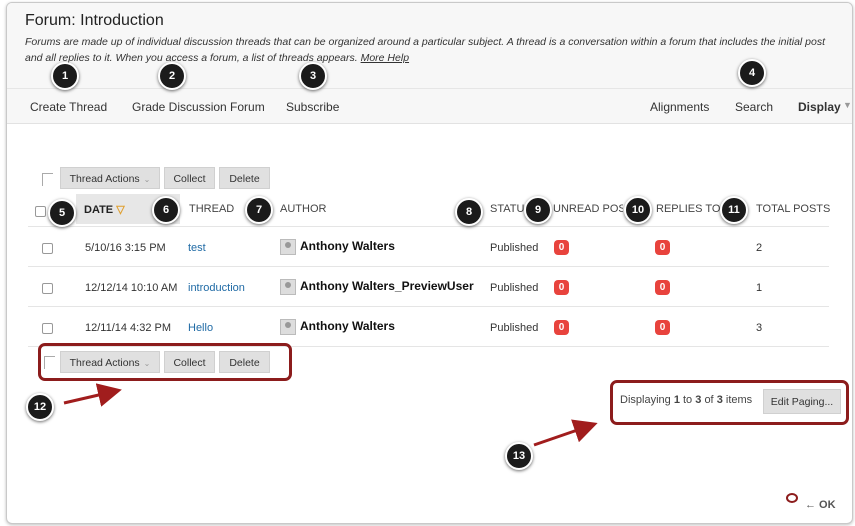 This screenshot has height=526, width=855. I want to click on author-column-header: AUTHOR, so click(303, 209).